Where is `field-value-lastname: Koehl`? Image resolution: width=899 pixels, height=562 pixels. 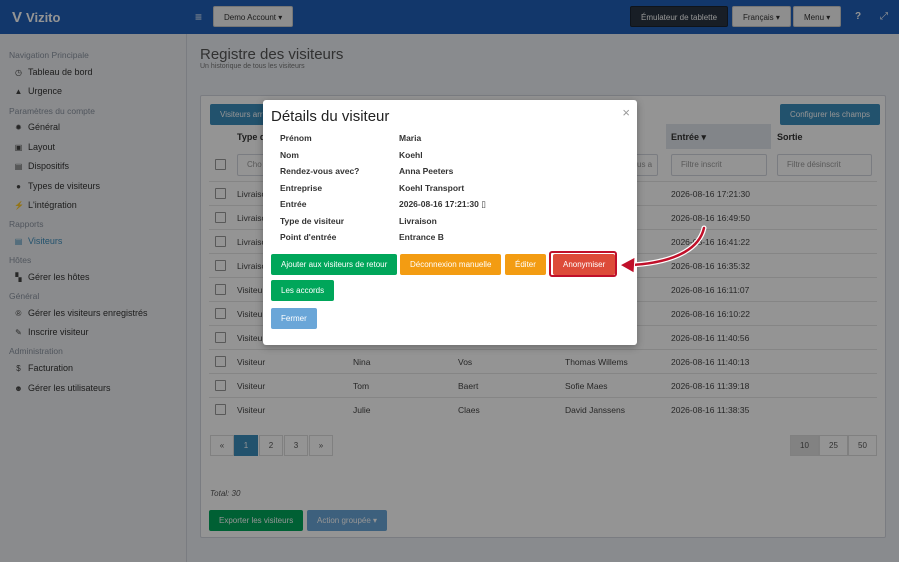
field-value-lastname: Koehl is located at coordinates (411, 155).